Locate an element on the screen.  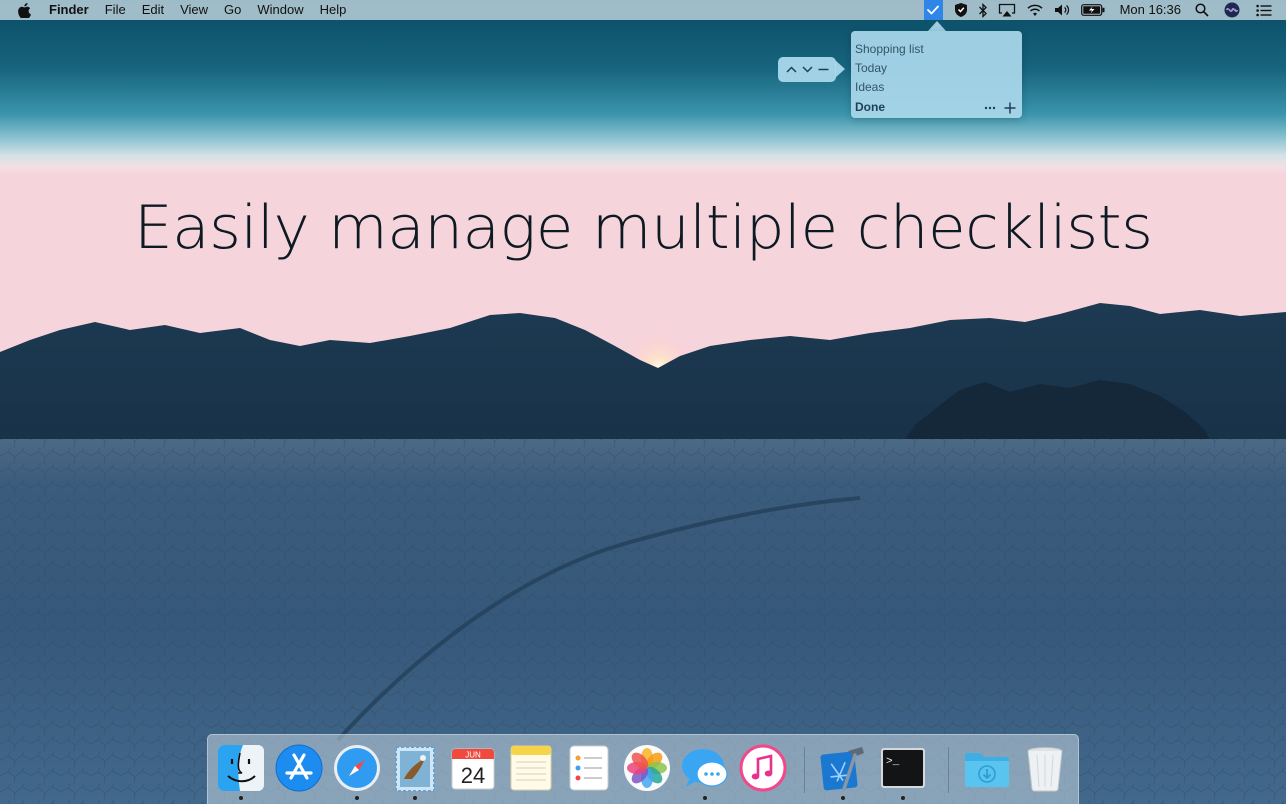
checklist-icon is located at coordinates (933, 10).